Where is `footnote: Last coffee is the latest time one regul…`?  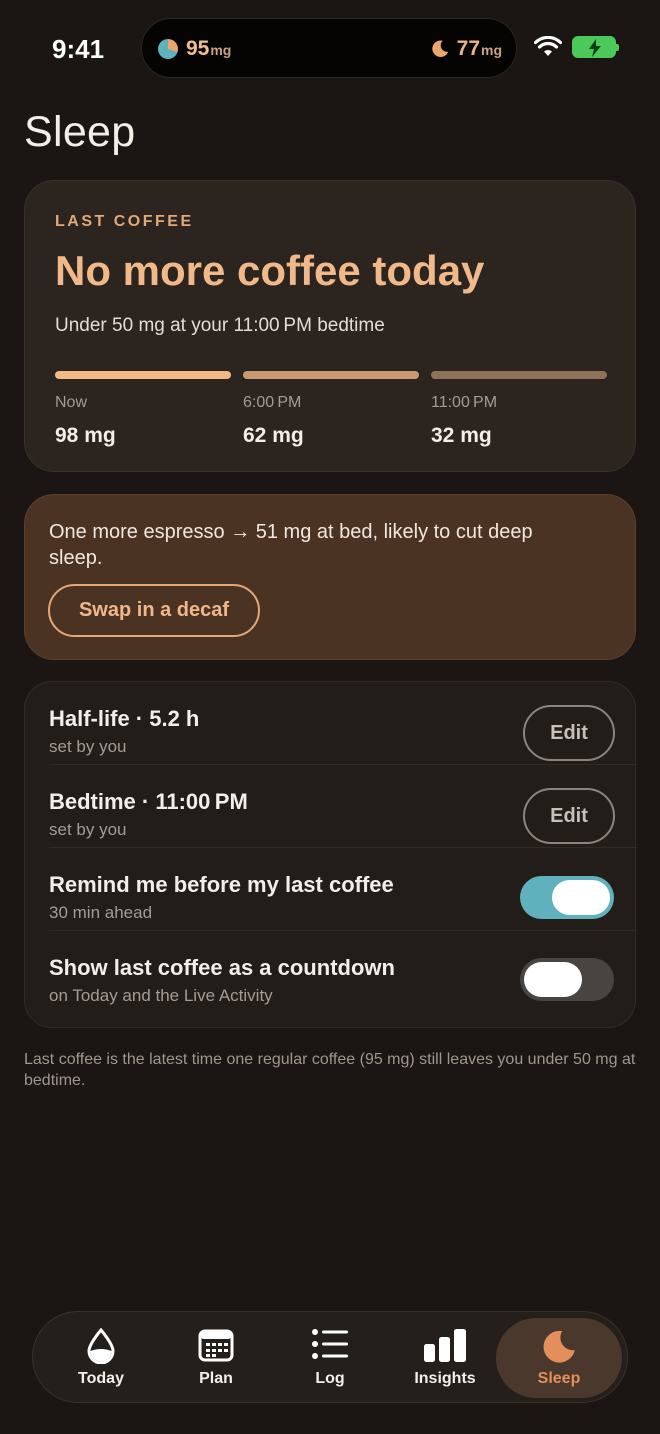 footnote: Last coffee is the latest time one regul… is located at coordinates (330, 1070).